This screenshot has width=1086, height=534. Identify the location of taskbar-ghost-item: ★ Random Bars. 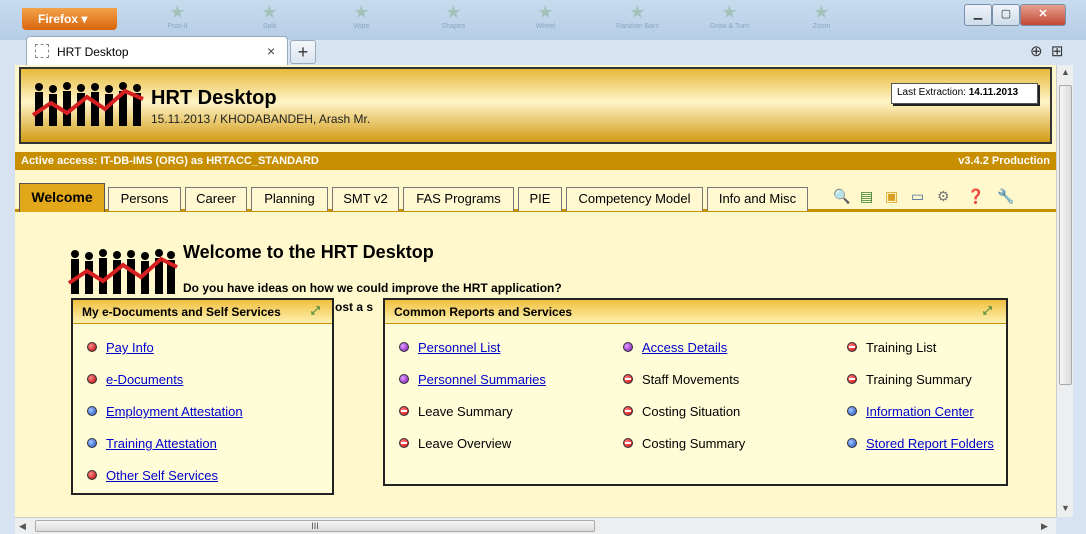
(637, 16).